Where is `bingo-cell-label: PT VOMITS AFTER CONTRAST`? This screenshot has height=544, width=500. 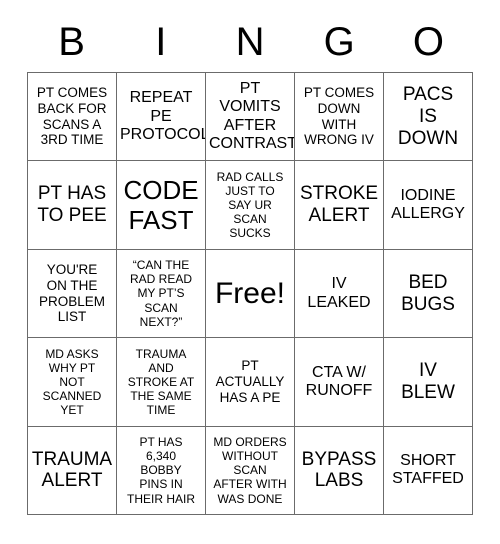 bingo-cell-label: PT VOMITS AFTER CONTRAST is located at coordinates (252, 116).